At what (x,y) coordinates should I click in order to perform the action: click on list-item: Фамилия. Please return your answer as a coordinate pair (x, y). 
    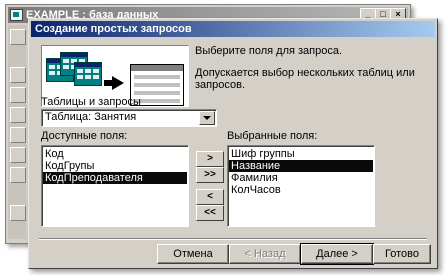
    Looking at the image, I should click on (301, 178).